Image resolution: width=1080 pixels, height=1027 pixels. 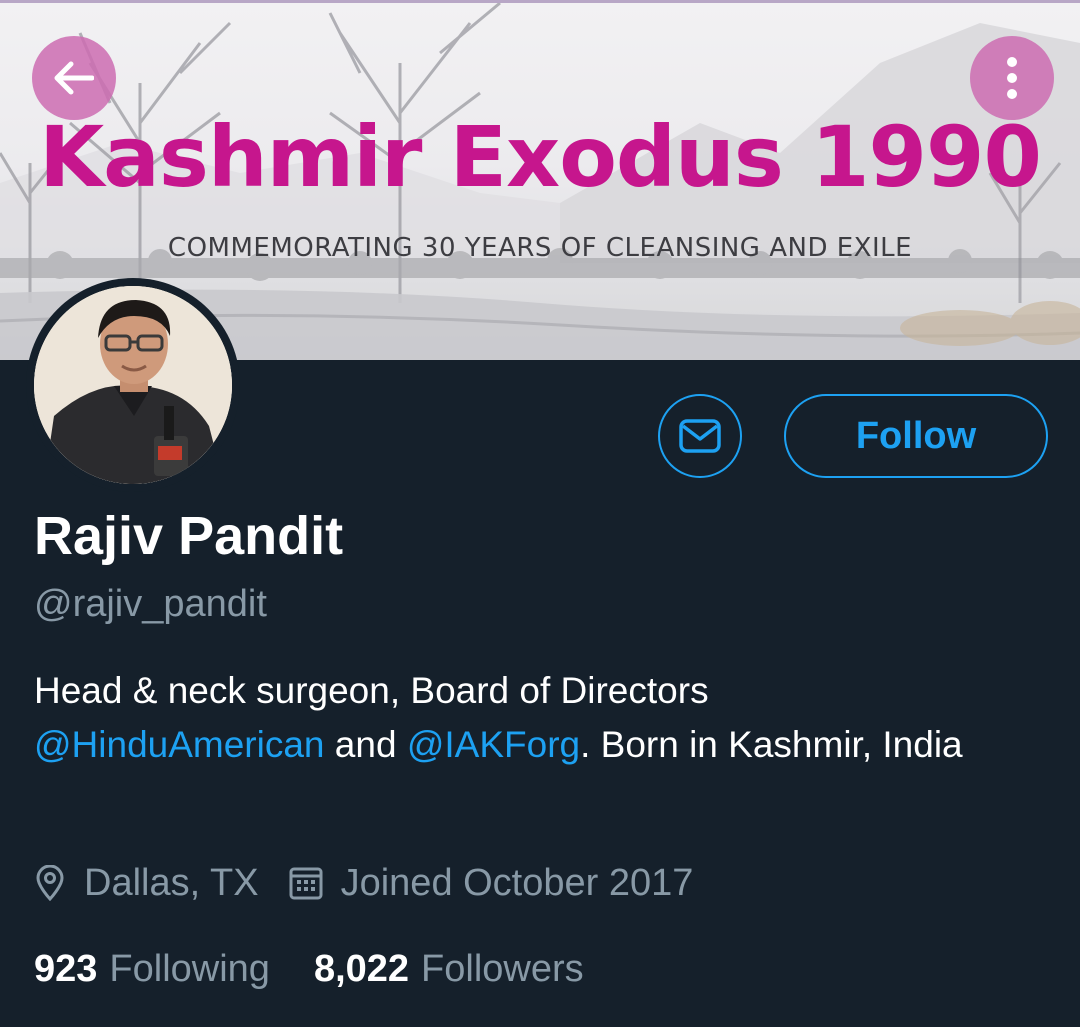 What do you see at coordinates (189, 968) in the screenshot?
I see `following-label: Following` at bounding box center [189, 968].